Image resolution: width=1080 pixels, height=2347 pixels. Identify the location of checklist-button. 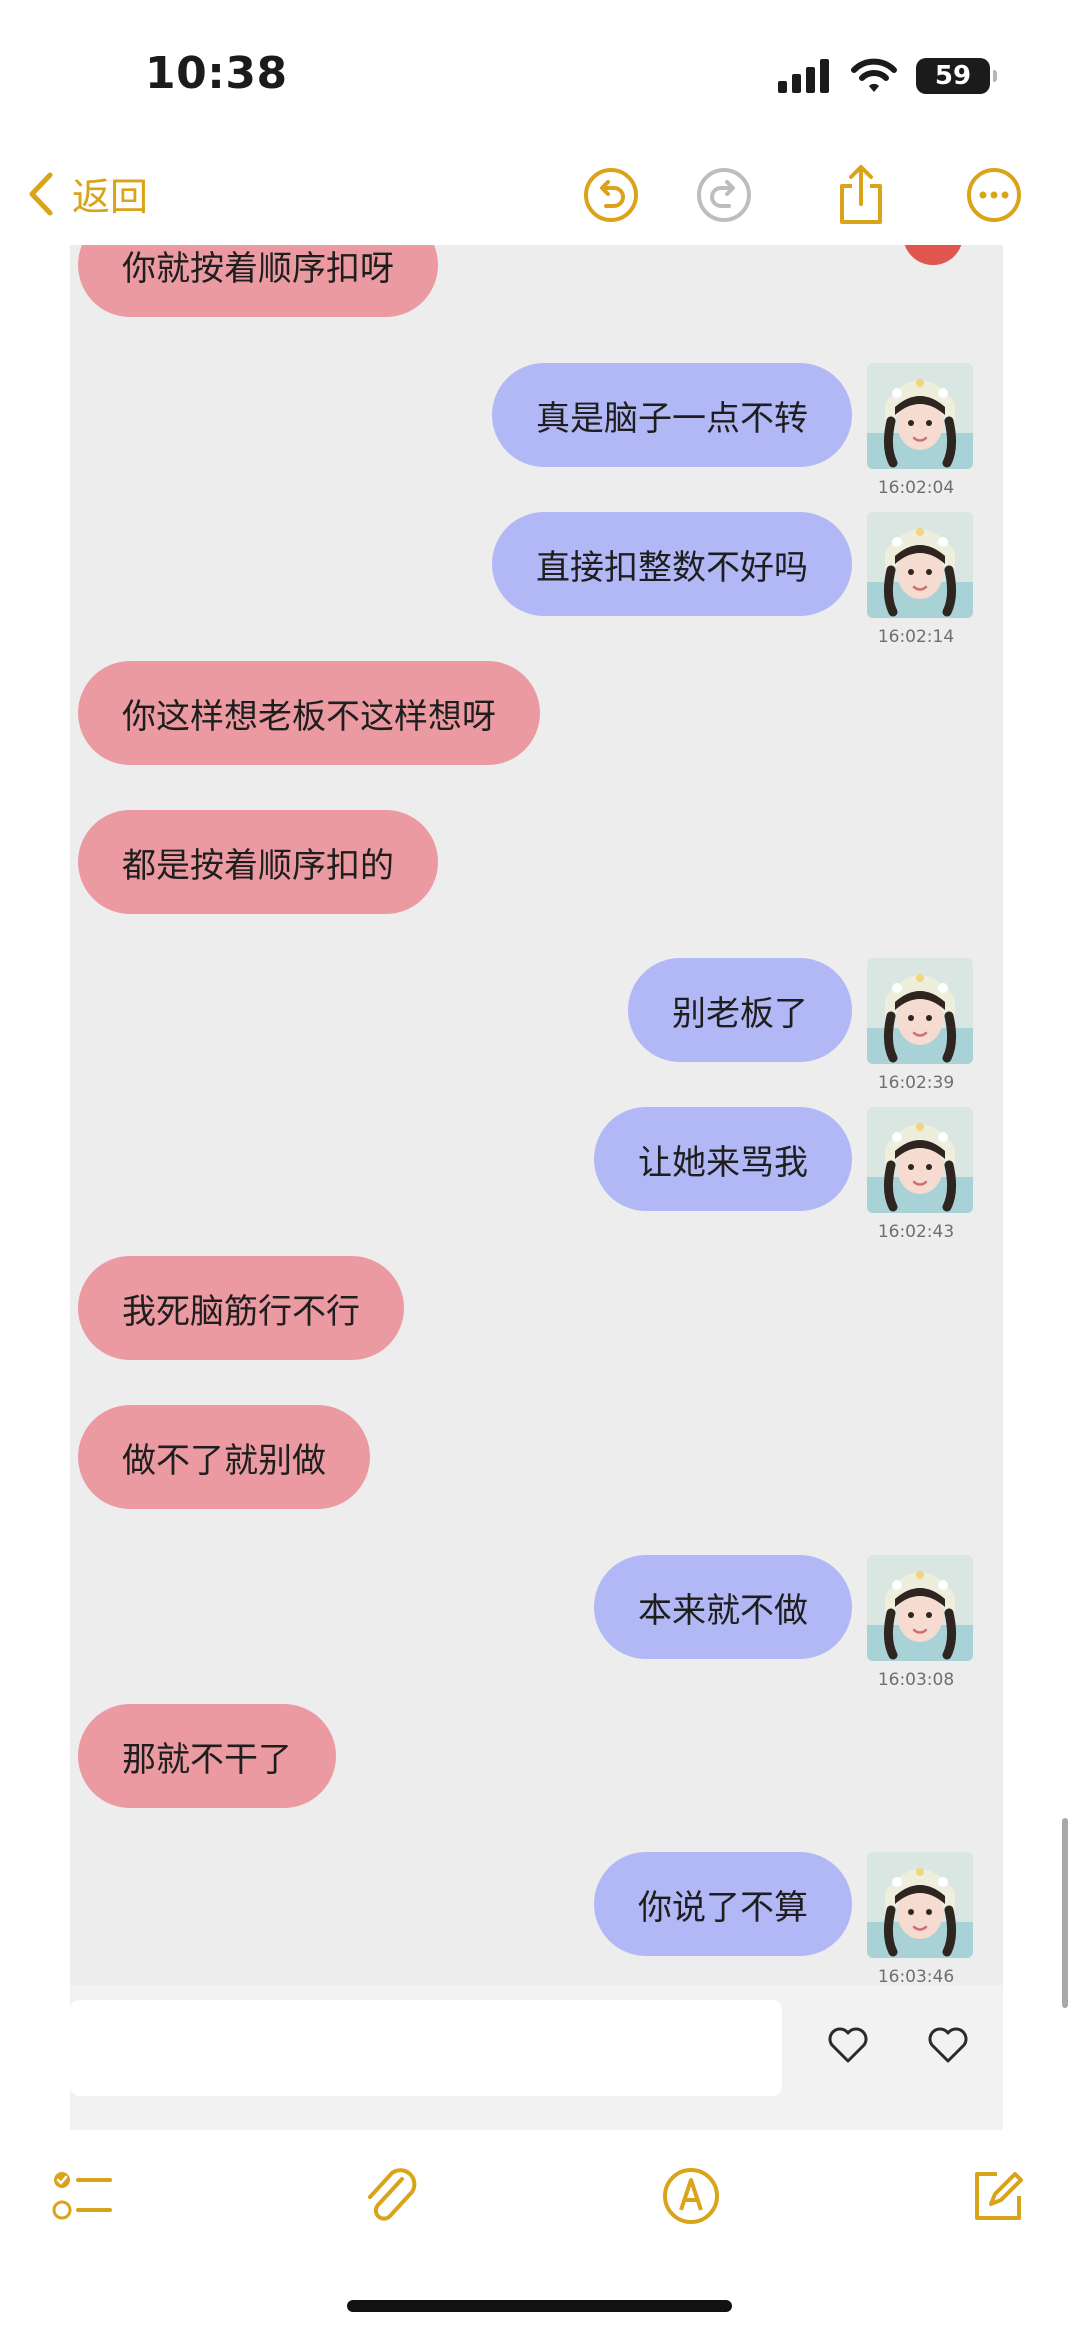
(83, 2196).